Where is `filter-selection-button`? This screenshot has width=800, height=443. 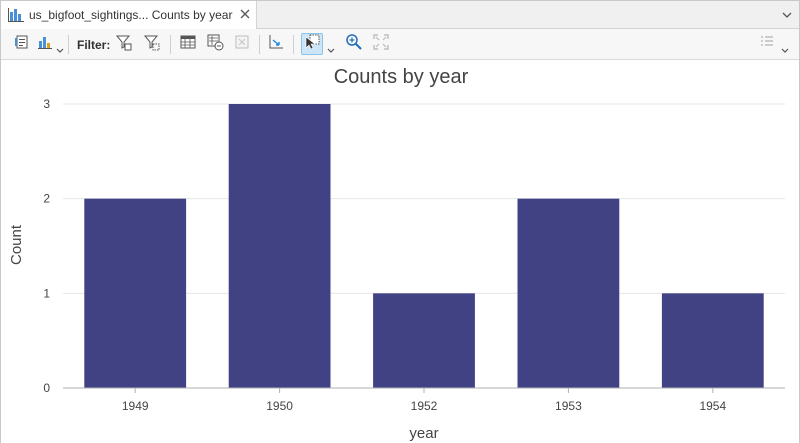
filter-selection-button is located at coordinates (152, 44).